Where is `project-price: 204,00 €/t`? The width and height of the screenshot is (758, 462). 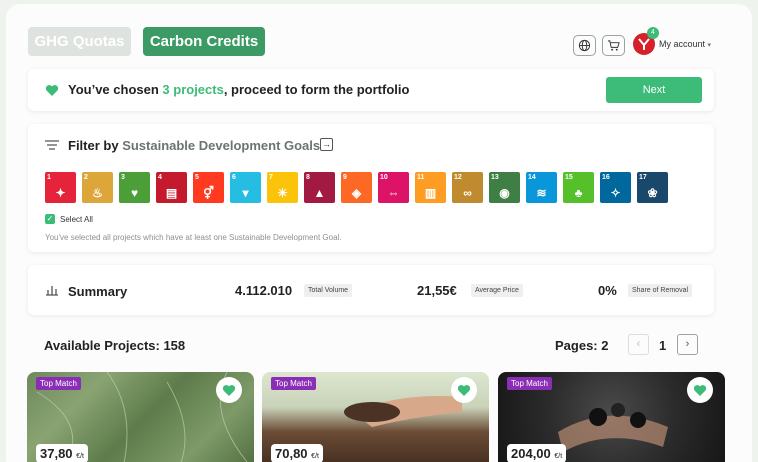 project-price: 204,00 €/t is located at coordinates (537, 453).